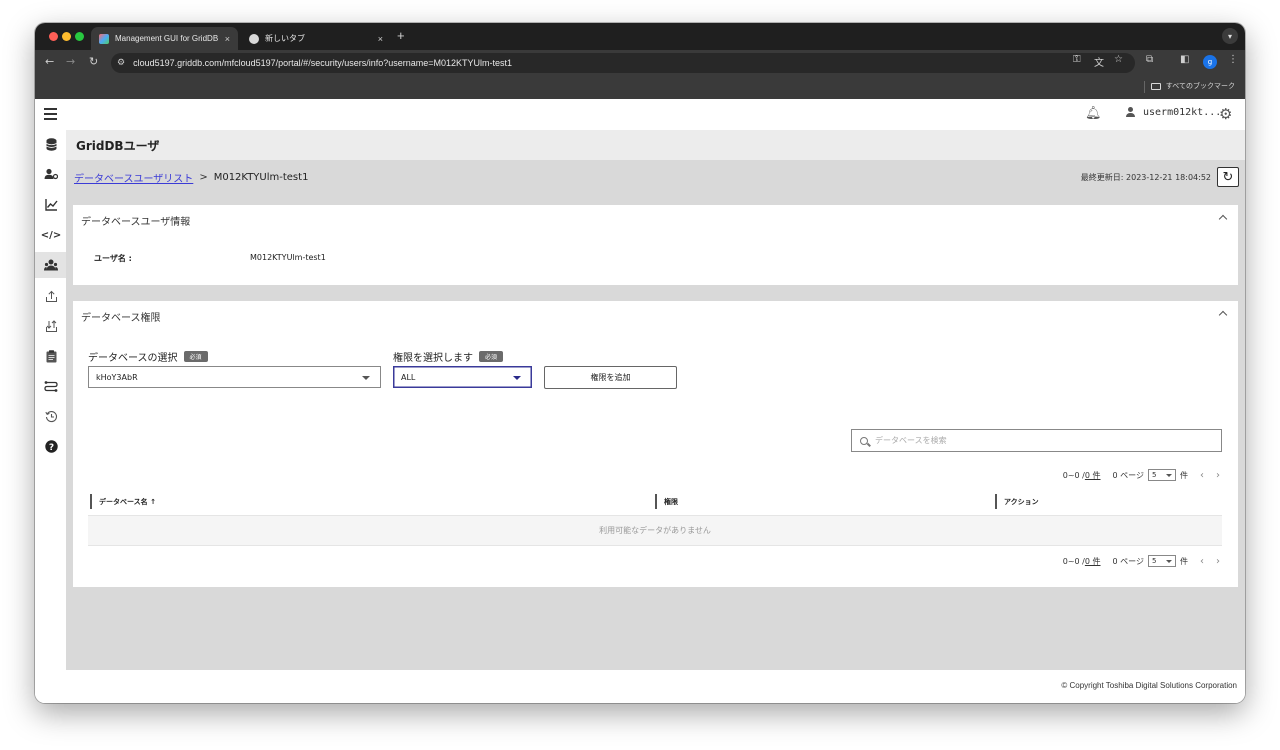  Describe the element at coordinates (51, 235) in the screenshot. I see `code-icon: </>` at that location.